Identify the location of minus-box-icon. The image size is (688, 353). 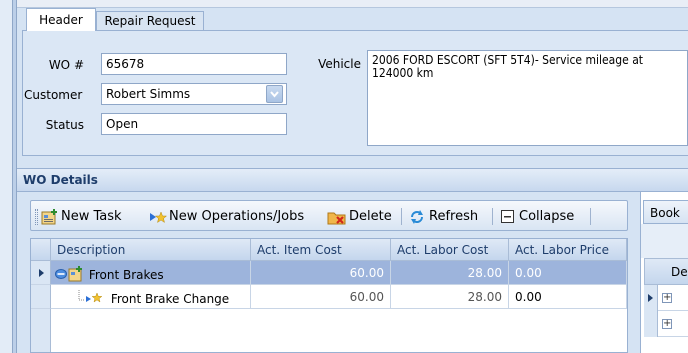
(68, 274).